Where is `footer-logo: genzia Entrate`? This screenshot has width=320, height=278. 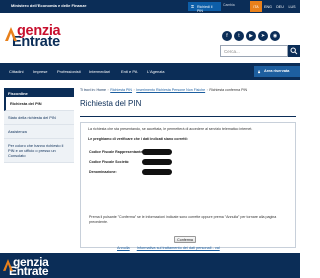
footer-logo: genzia Entrate is located at coordinates (26, 267).